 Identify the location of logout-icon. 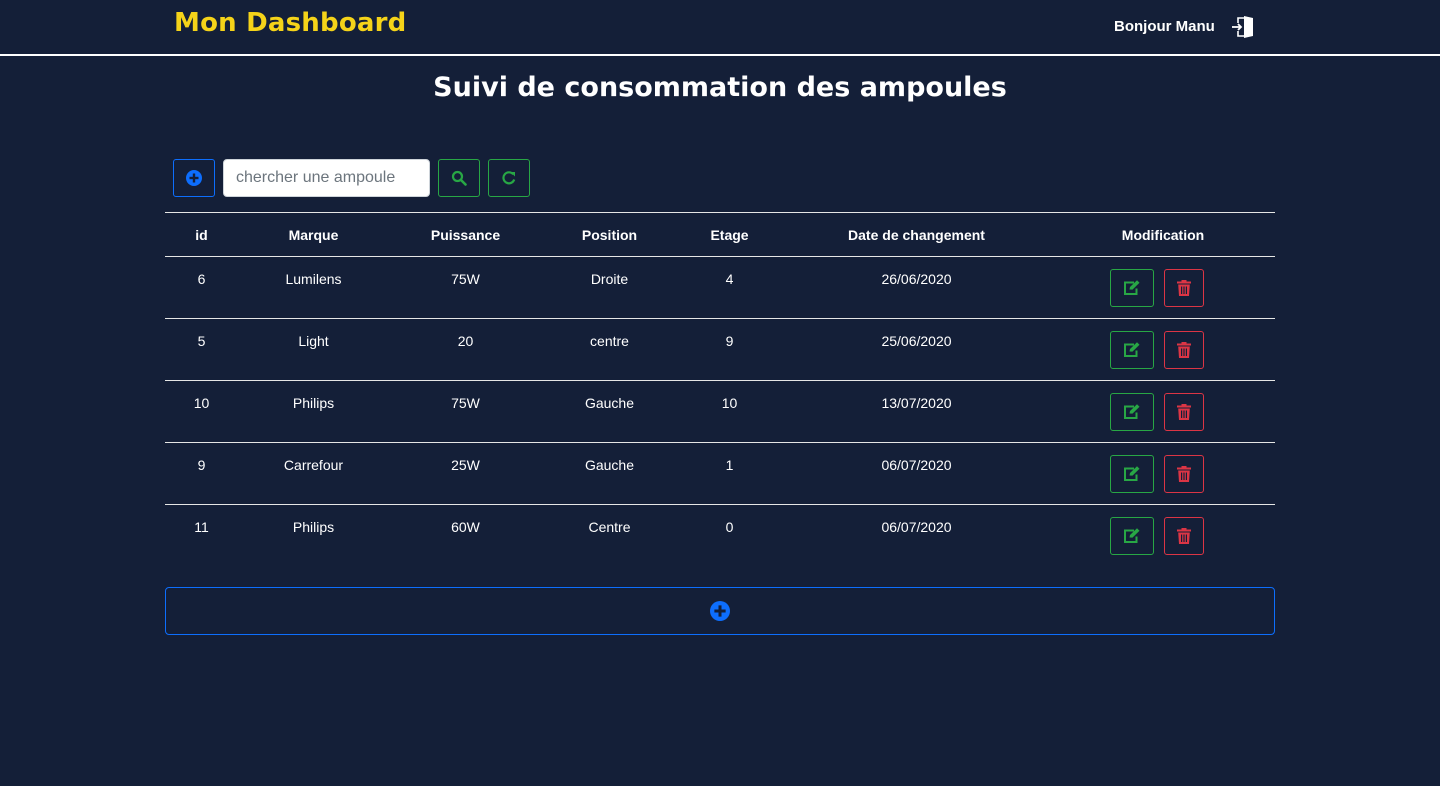
(1243, 27).